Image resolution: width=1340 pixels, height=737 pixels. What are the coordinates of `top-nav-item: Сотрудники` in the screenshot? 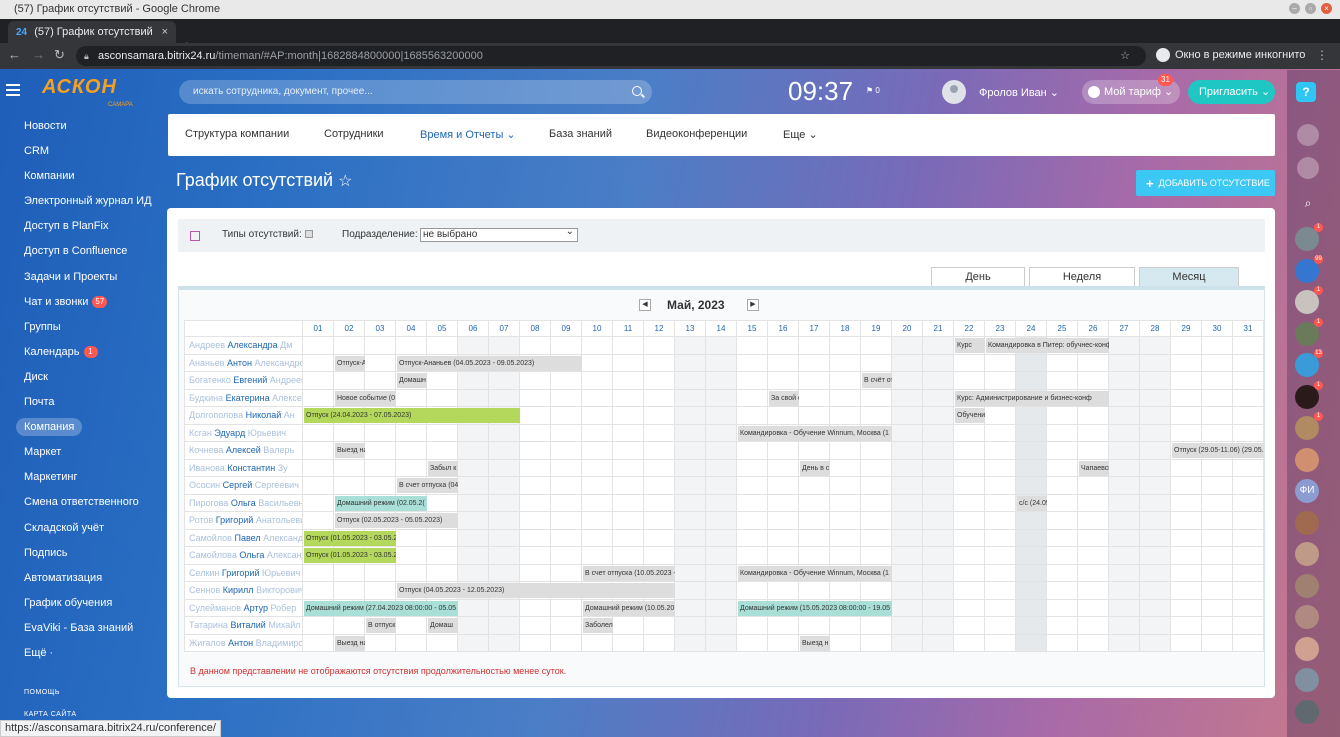 It's located at (354, 134).